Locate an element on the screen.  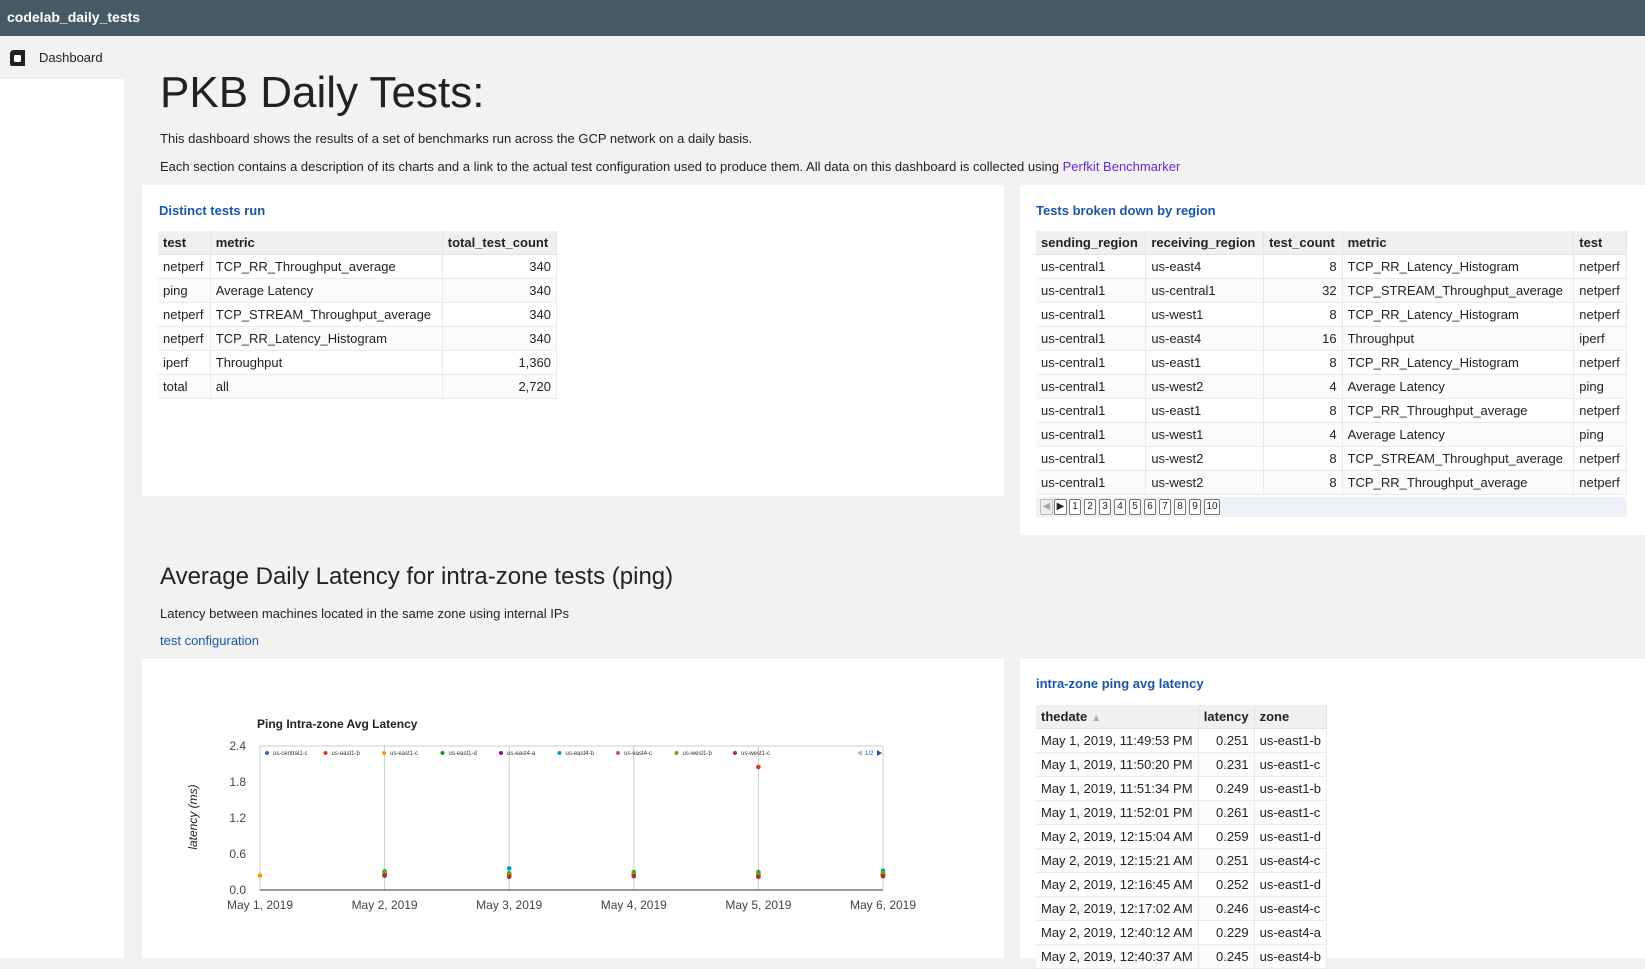
column-header-sending-region: sending_region is located at coordinates (1091, 243).